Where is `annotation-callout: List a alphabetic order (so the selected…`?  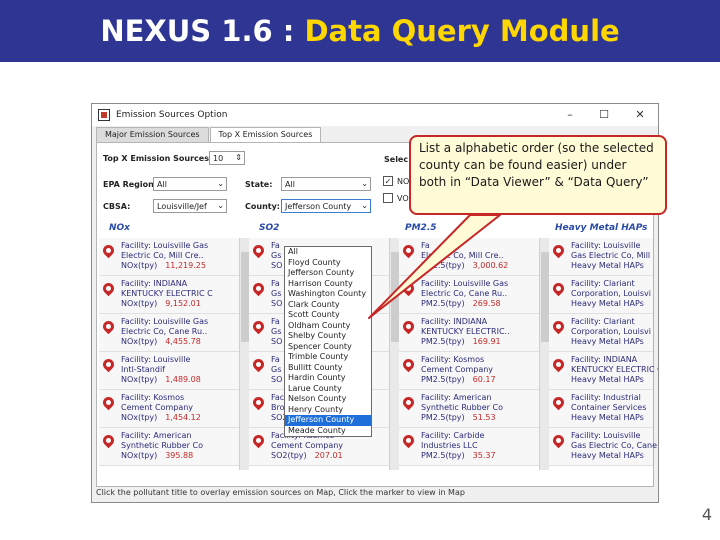
annotation-callout: List a alphabetic order (so the selected… is located at coordinates (538, 175).